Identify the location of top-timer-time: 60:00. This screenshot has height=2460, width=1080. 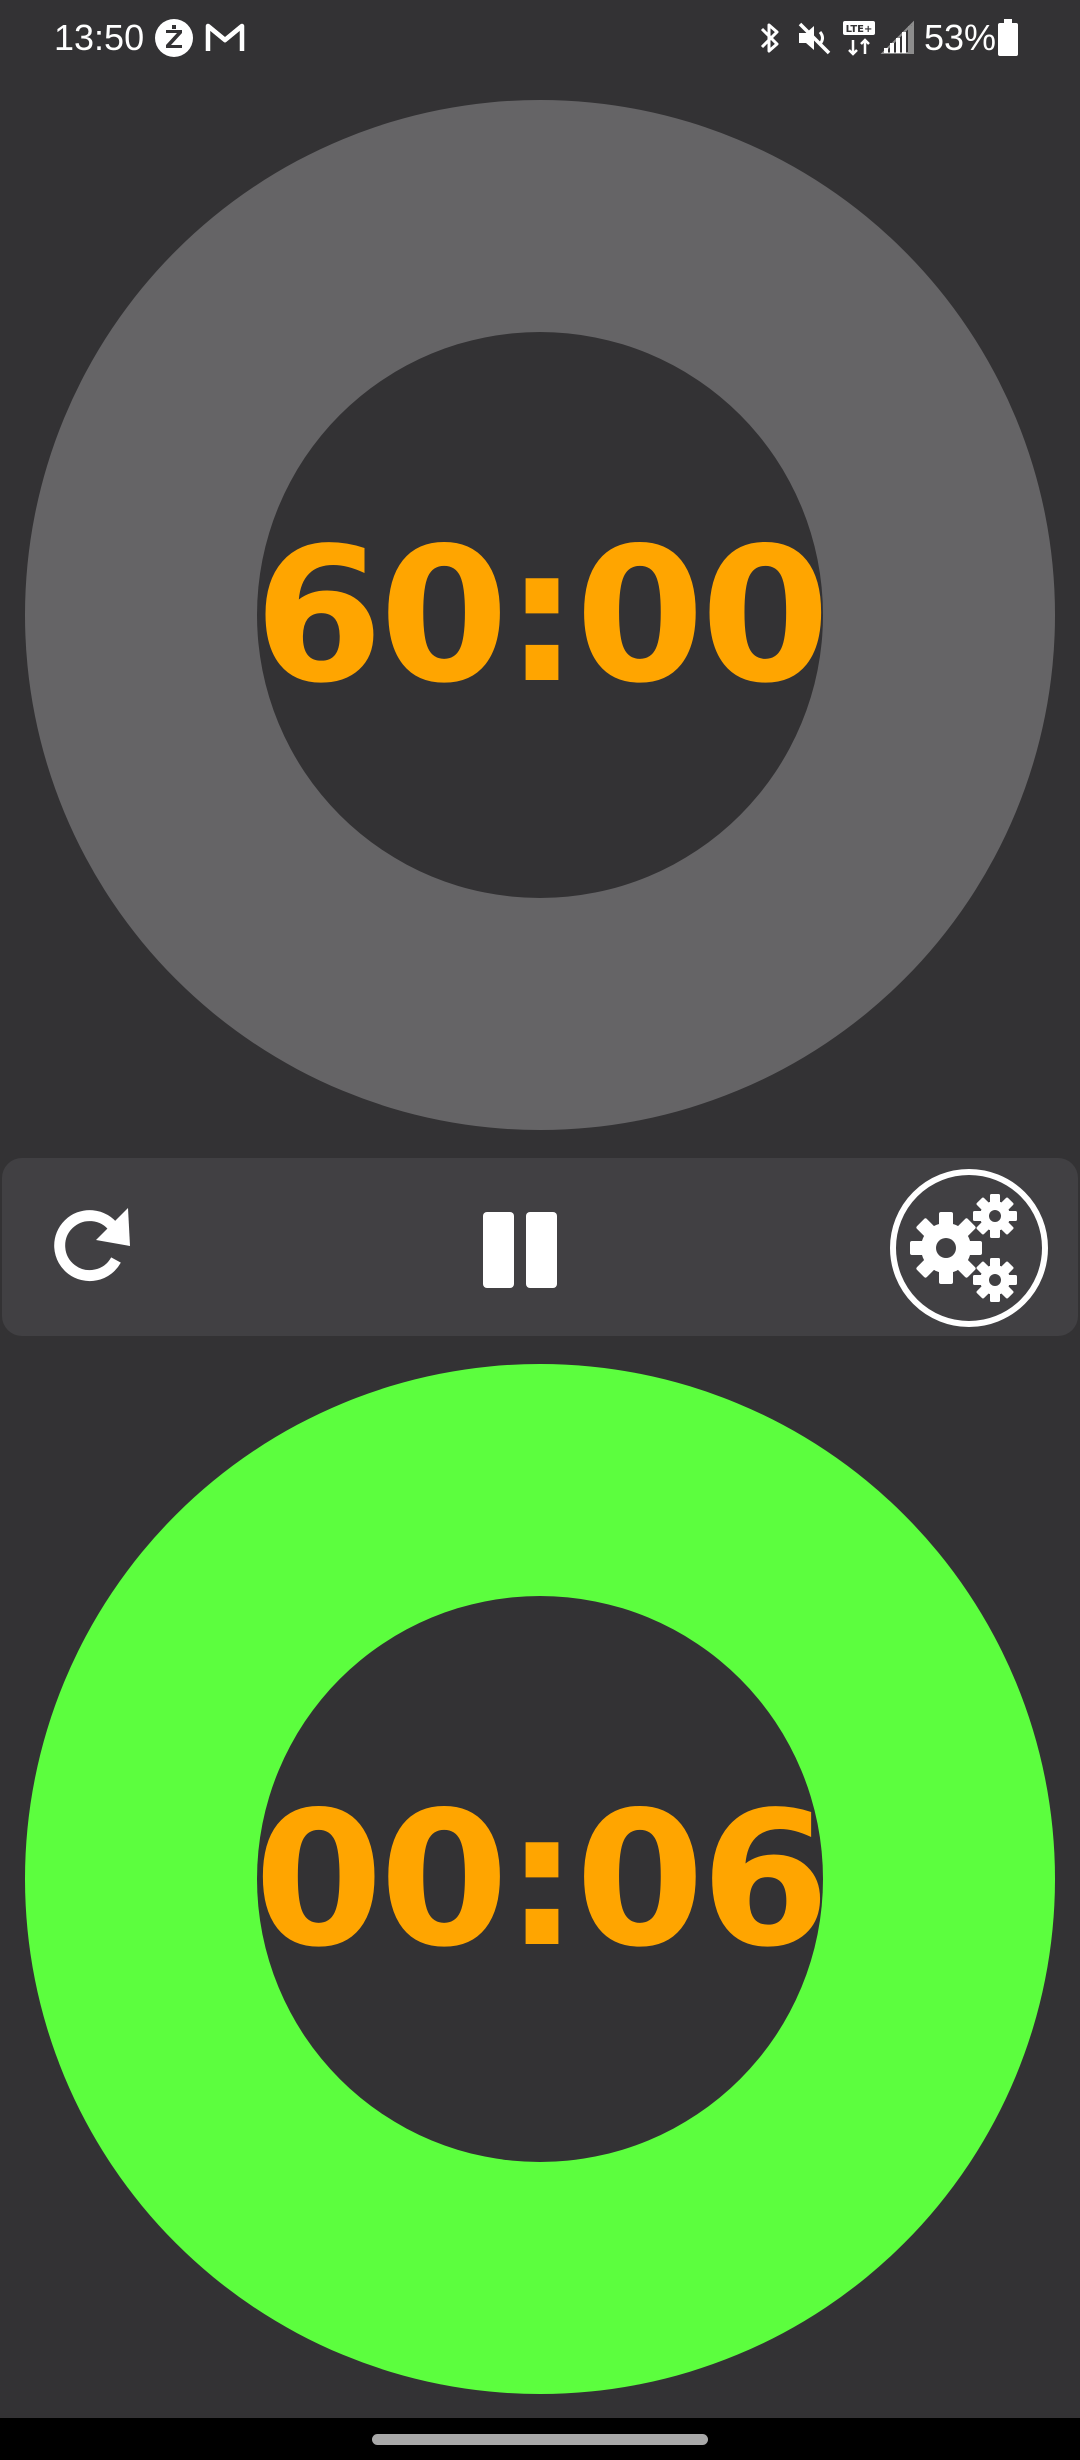
(541, 615).